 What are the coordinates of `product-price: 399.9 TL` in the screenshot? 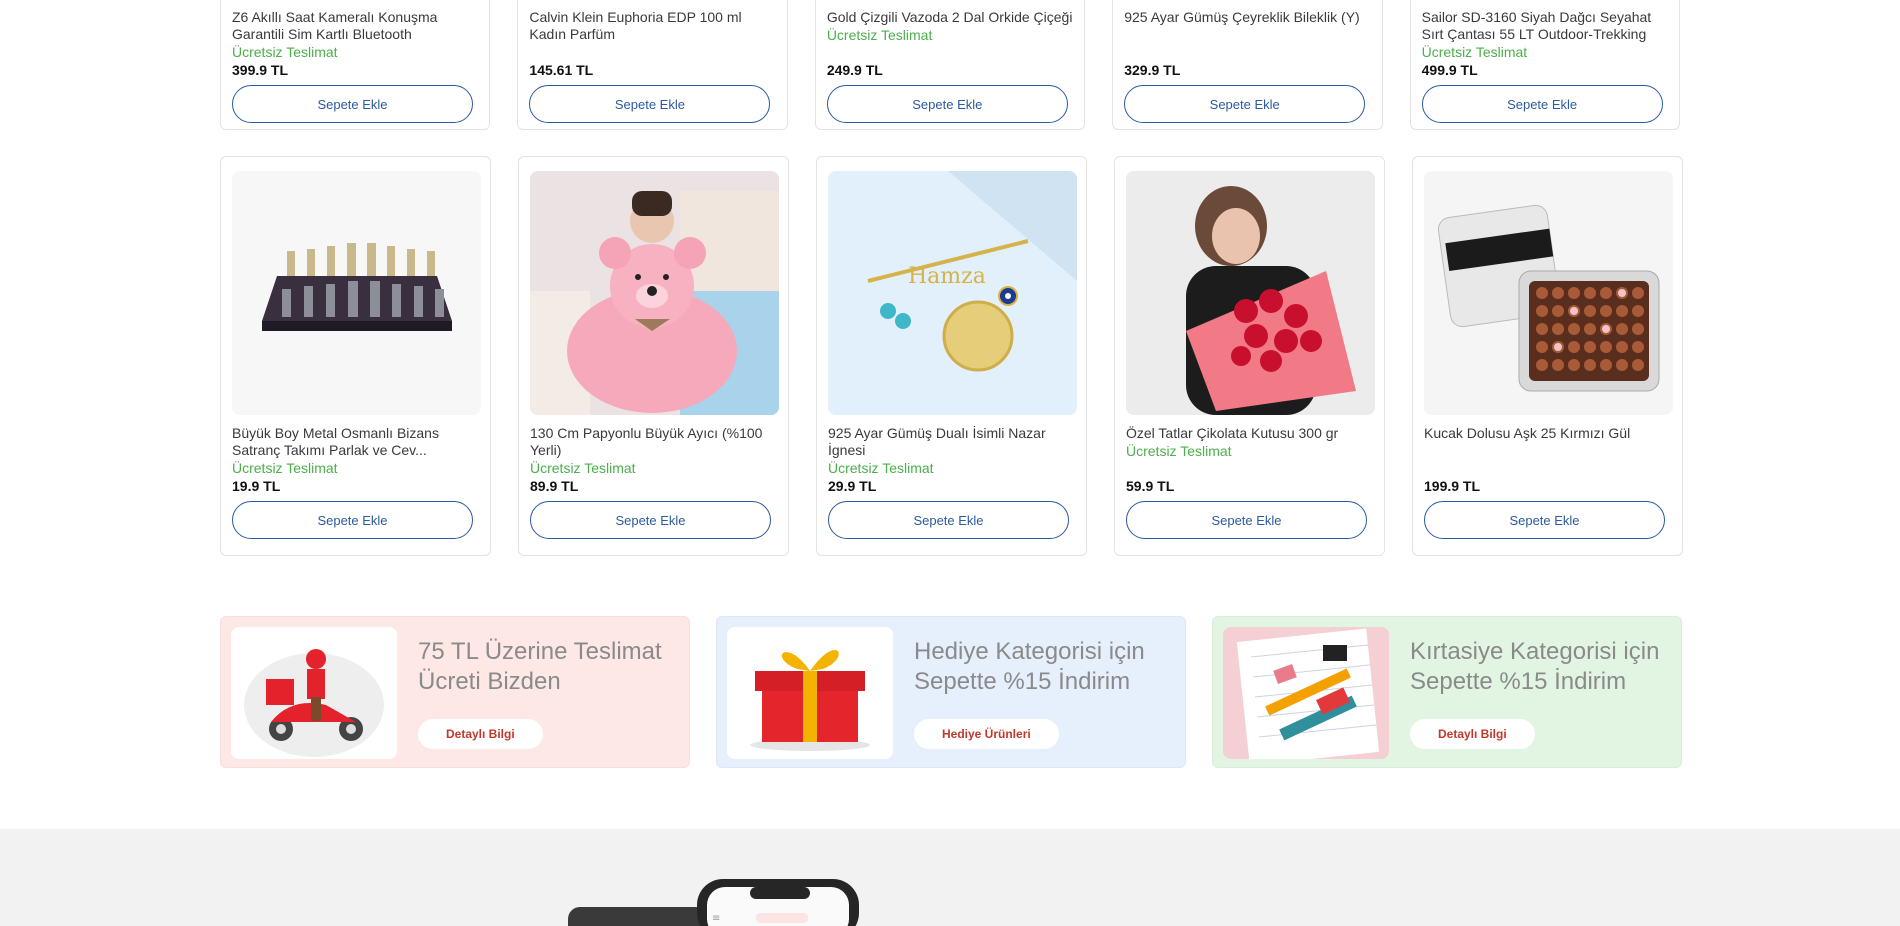 It's located at (260, 70).